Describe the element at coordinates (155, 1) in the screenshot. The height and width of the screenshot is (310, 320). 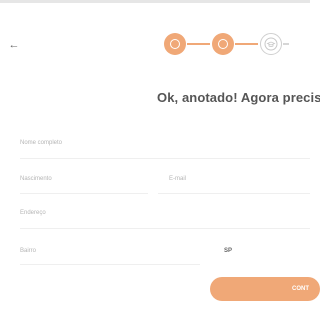
I see `top-bar` at that location.